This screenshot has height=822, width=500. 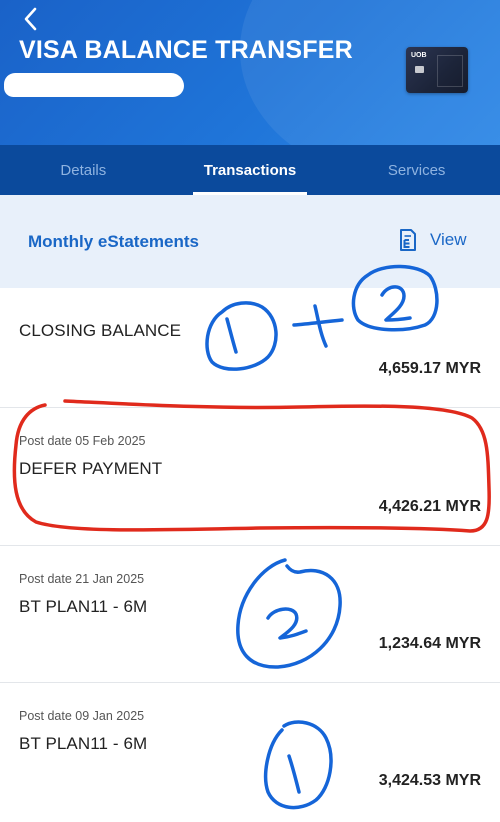 What do you see at coordinates (250, 241) in the screenshot?
I see `estatements-bar: Monthly eStatements View` at bounding box center [250, 241].